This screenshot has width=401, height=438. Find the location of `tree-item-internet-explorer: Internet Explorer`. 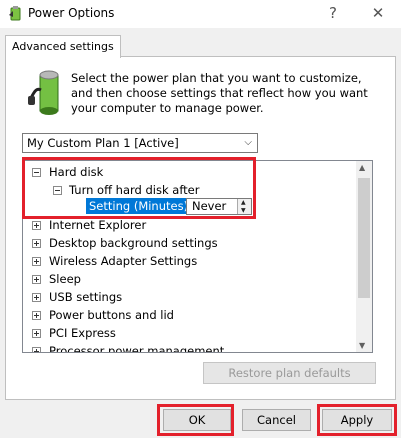

tree-item-internet-explorer: Internet Explorer is located at coordinates (188, 225).